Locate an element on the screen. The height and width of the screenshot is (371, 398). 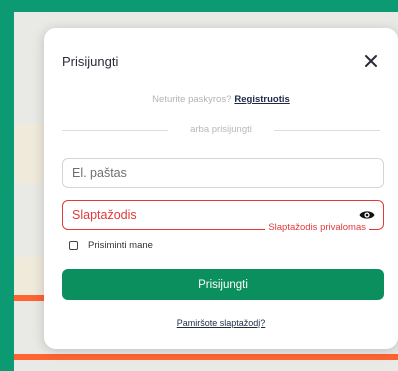
register-link: Registruotis is located at coordinates (261, 99).